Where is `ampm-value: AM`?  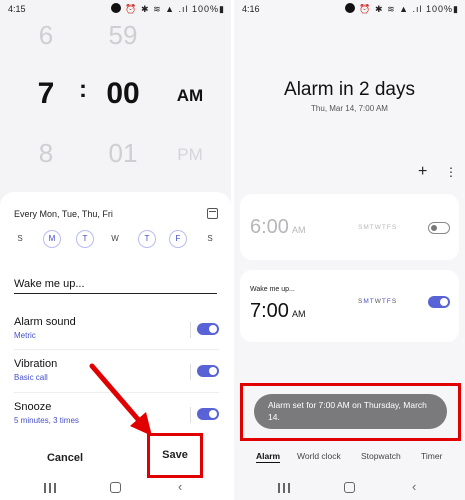 ampm-value: AM is located at coordinates (190, 96).